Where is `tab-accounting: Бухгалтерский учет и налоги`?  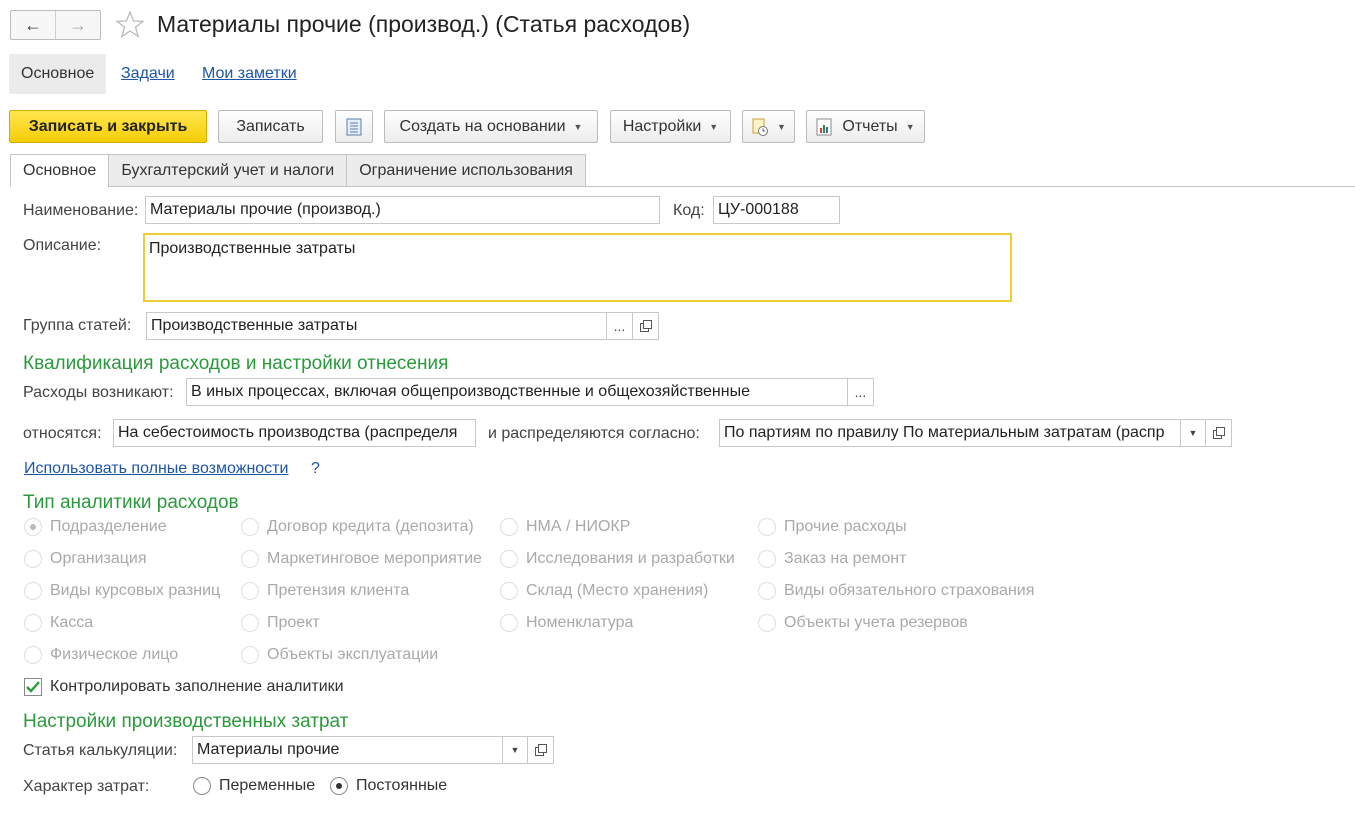
tab-accounting: Бухгалтерский учет и налоги is located at coordinates (228, 170).